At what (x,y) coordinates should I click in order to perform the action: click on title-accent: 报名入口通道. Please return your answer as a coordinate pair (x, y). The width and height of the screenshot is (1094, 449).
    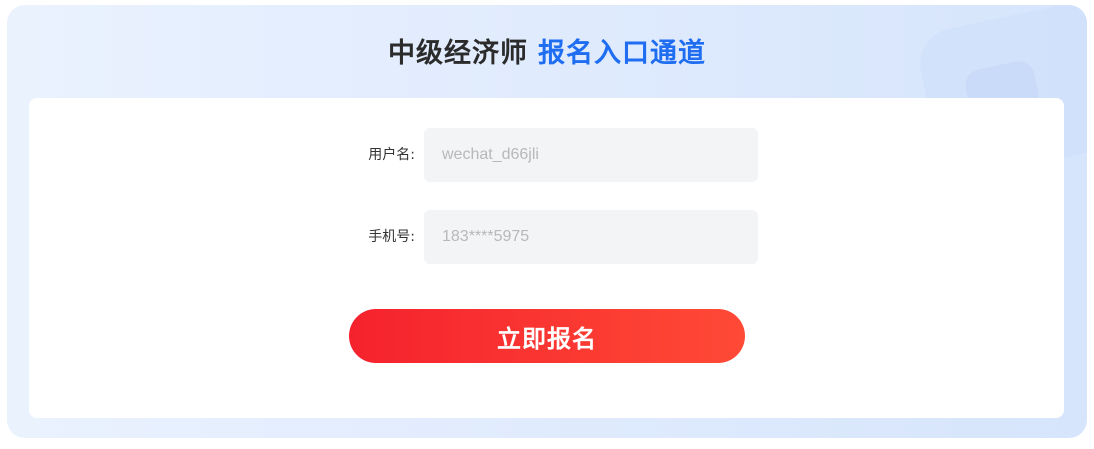
    Looking at the image, I should click on (622, 53).